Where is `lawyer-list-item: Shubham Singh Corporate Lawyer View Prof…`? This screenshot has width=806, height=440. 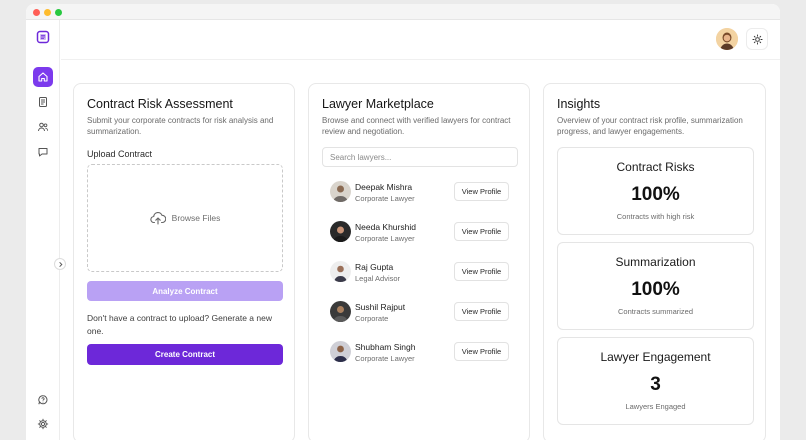 lawyer-list-item: Shubham Singh Corporate Lawyer View Prof… is located at coordinates (420, 352).